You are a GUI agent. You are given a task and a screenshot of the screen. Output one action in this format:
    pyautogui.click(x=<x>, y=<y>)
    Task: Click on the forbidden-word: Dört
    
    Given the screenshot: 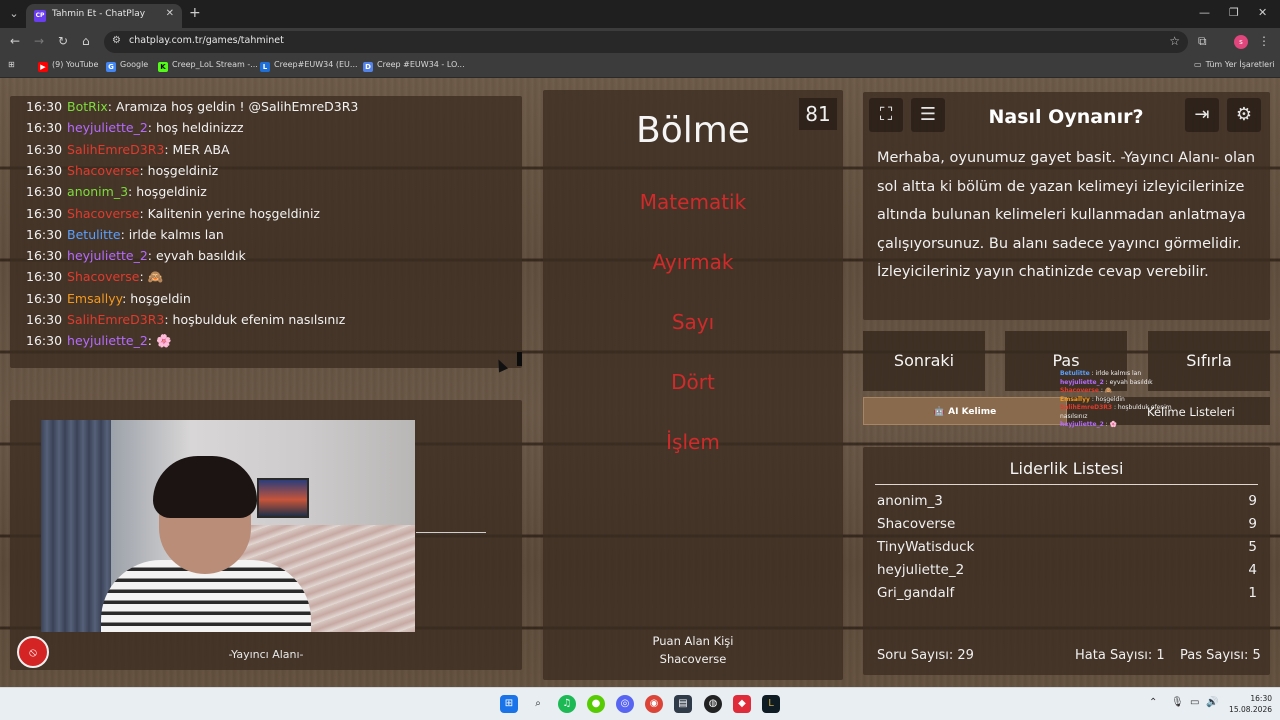 What is the action you would take?
    pyautogui.click(x=693, y=382)
    